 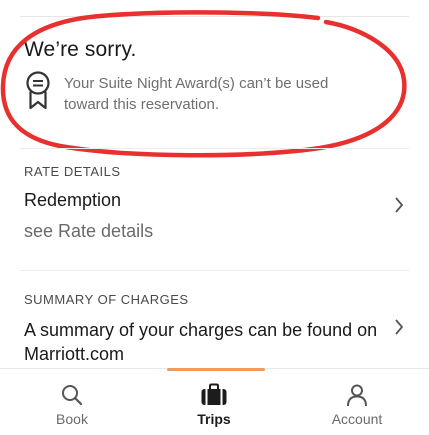 I want to click on rate-type: Redemption, so click(x=73, y=200).